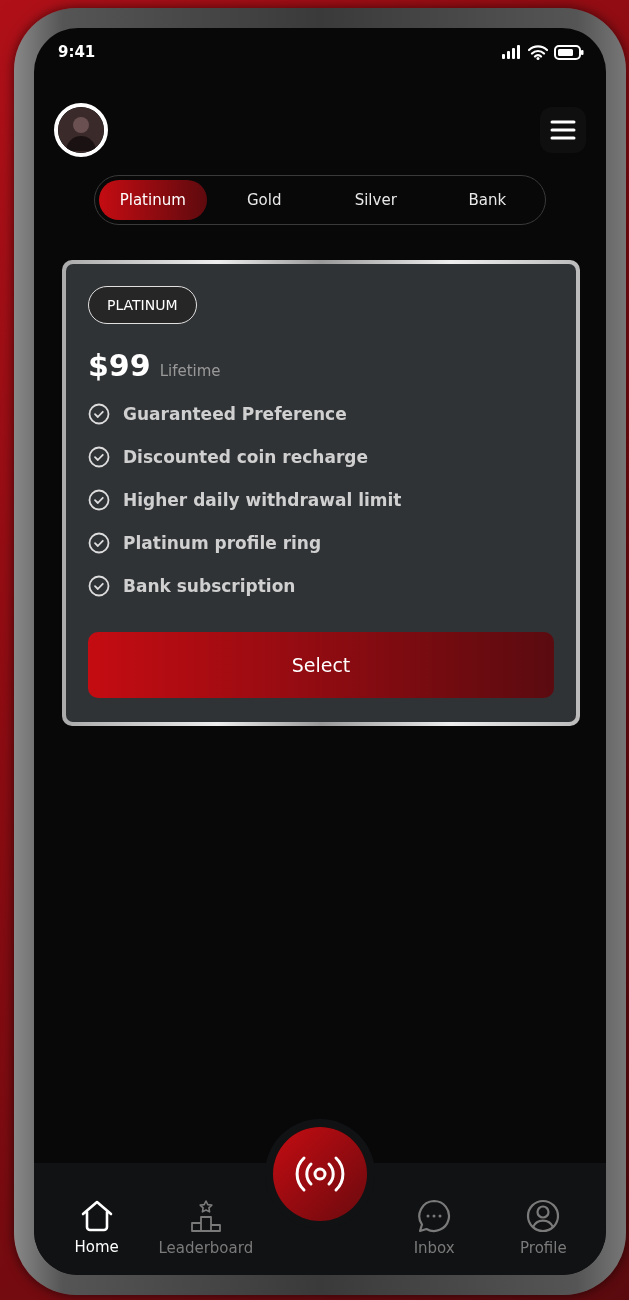  Describe the element at coordinates (235, 414) in the screenshot. I see `feature-text: Guaranteed Preference` at that location.